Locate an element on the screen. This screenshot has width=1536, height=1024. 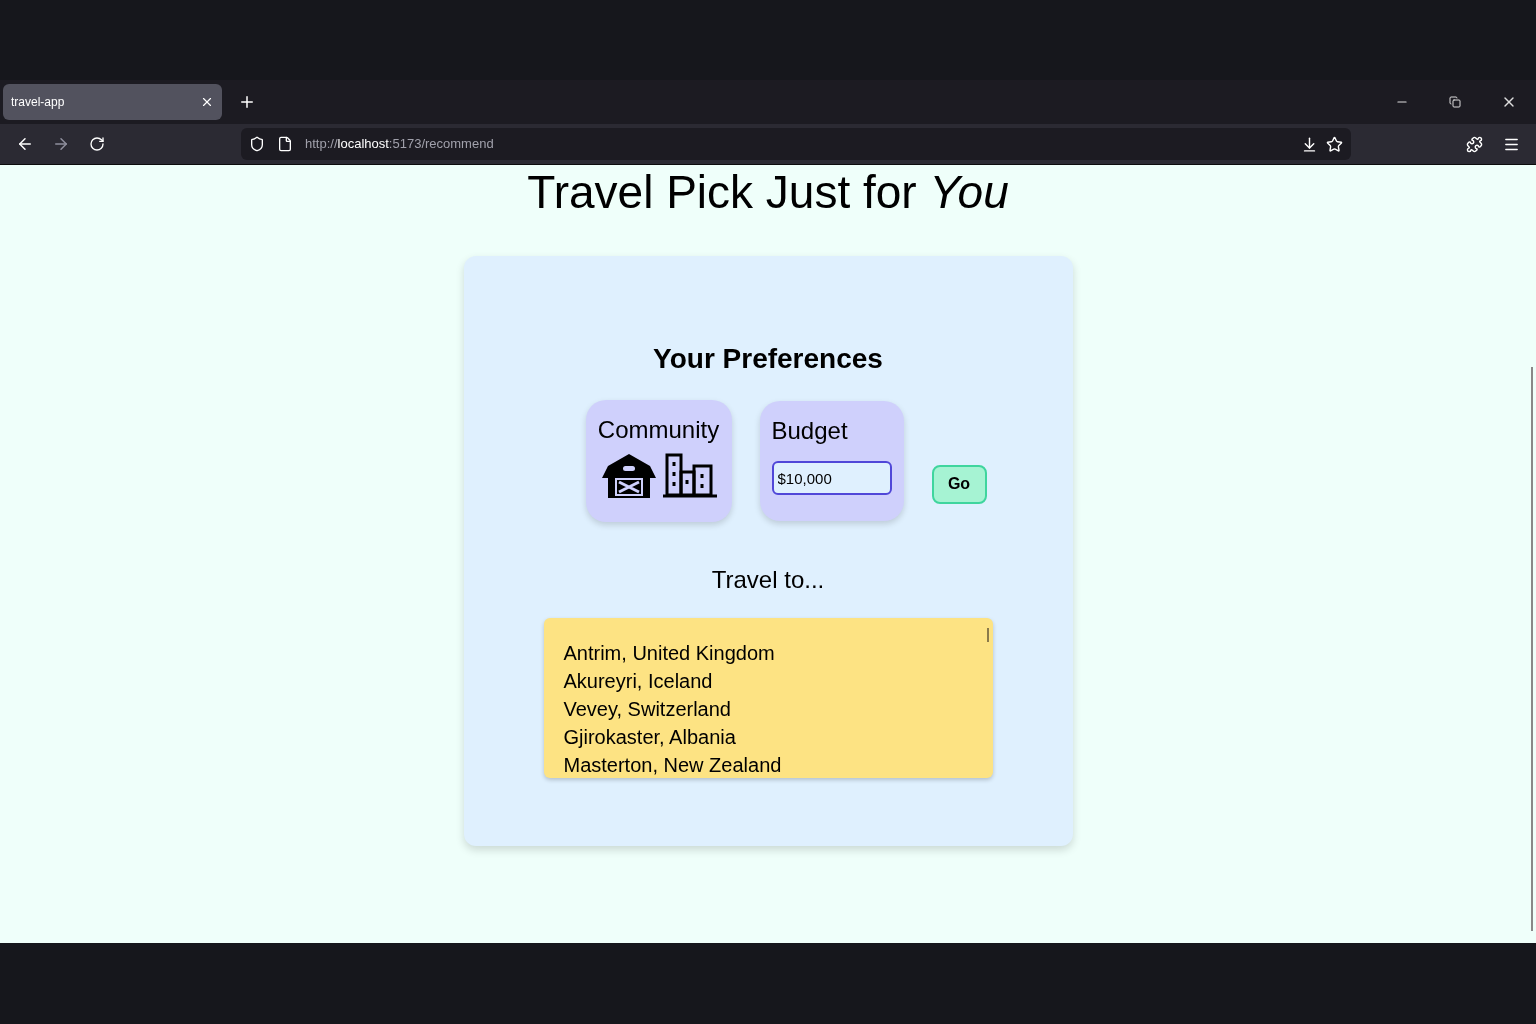
city-buildings-icon is located at coordinates (689, 475).